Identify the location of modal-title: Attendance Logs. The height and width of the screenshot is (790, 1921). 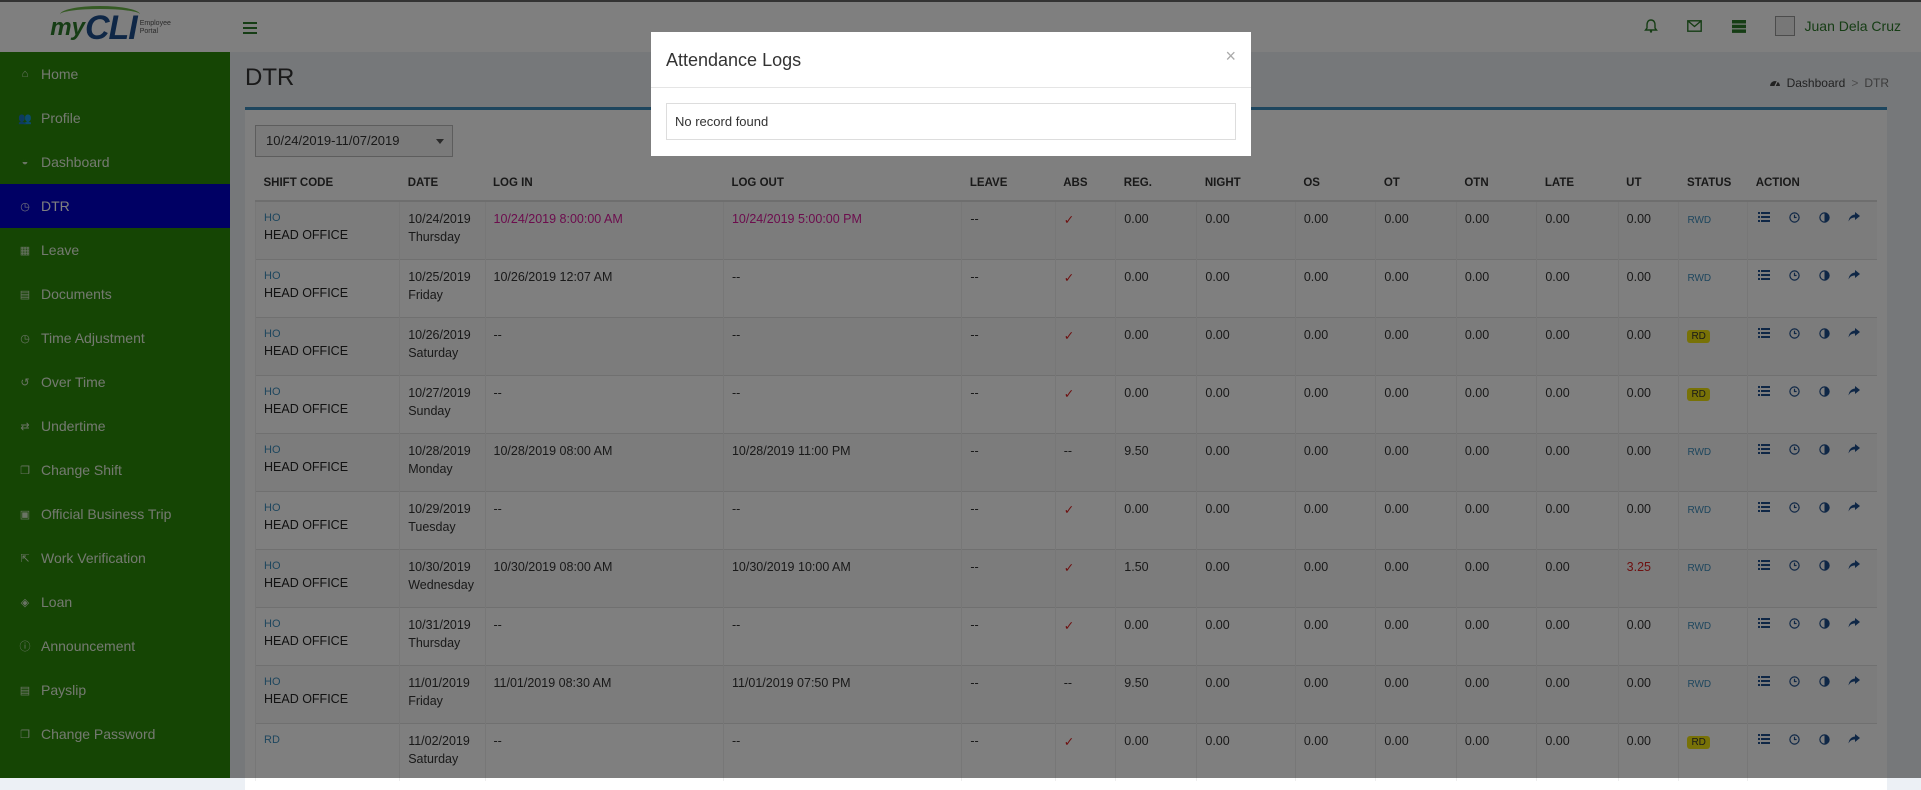
(734, 60).